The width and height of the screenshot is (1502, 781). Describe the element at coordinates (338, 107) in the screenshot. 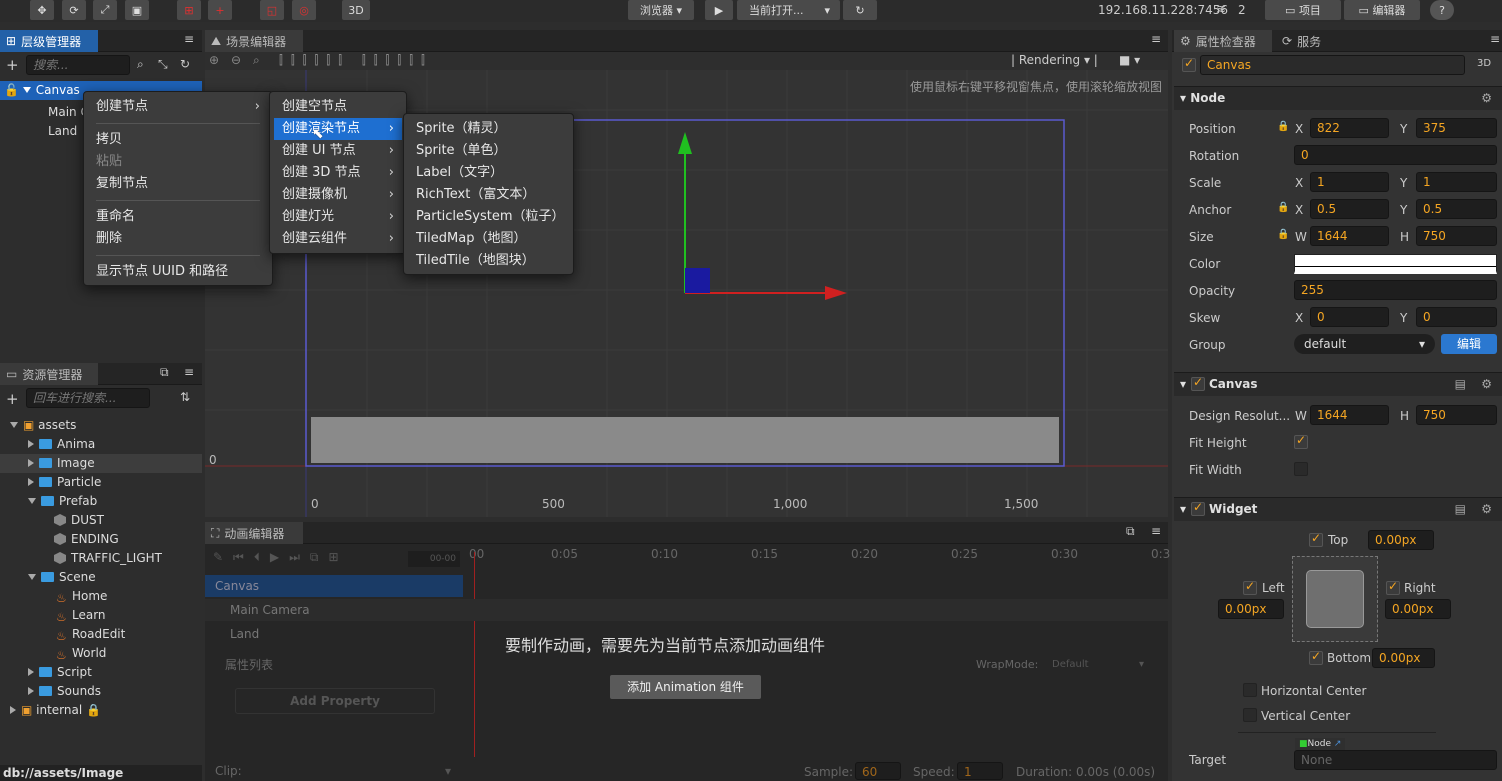

I see `menu-item-create-empty: 创建空节点` at that location.